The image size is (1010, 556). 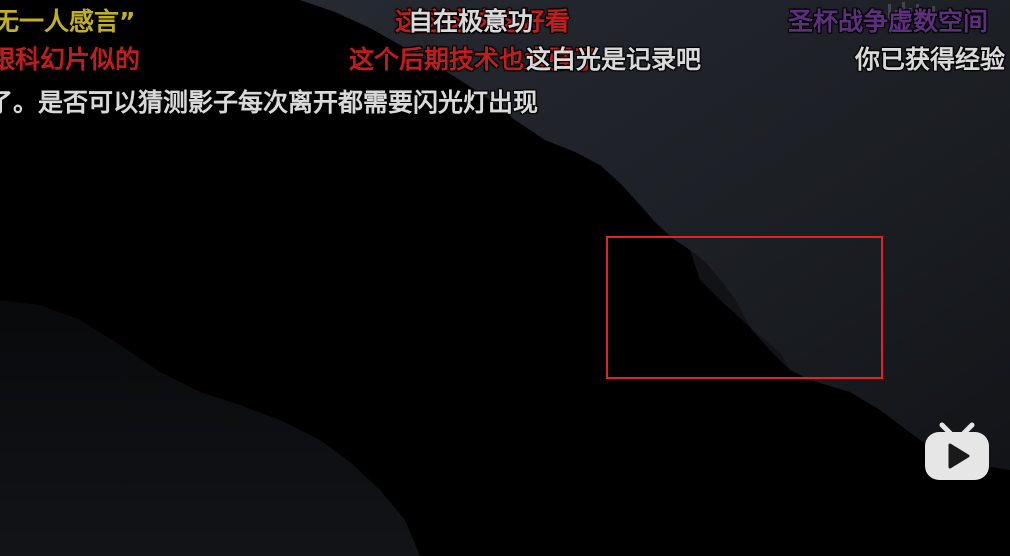 I want to click on bilibili-watermark, so click(x=911, y=11).